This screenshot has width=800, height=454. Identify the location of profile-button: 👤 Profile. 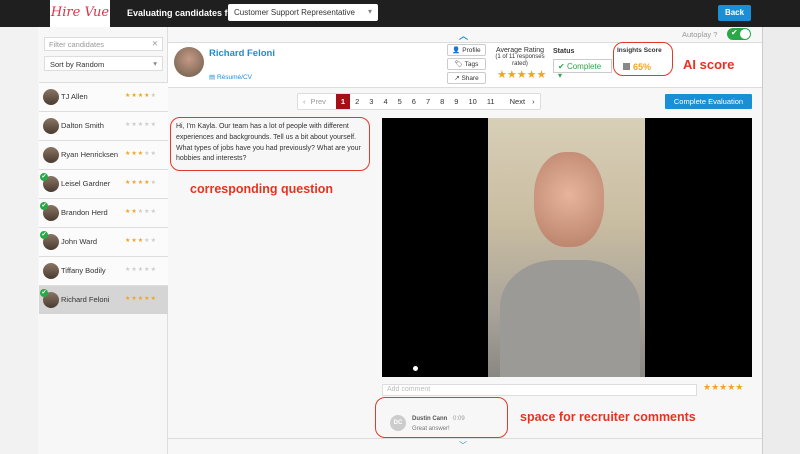
(466, 50).